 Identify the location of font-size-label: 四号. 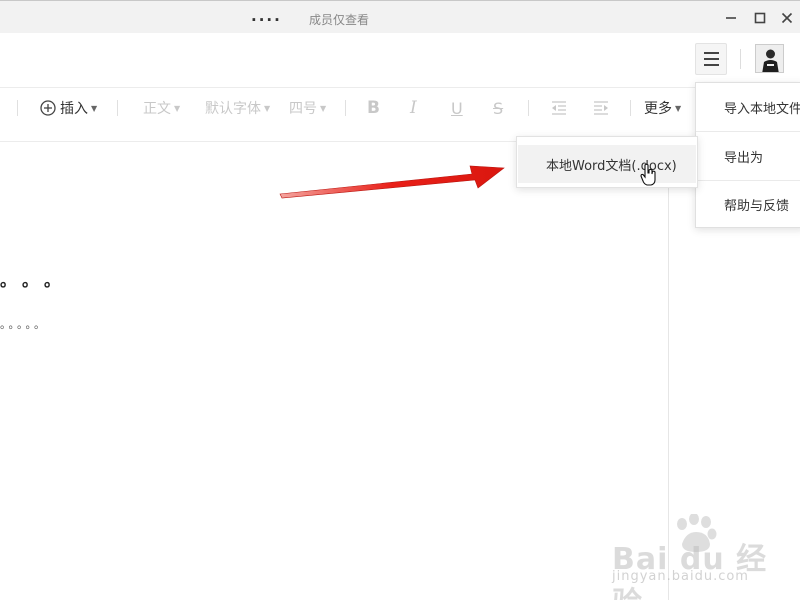
(303, 109).